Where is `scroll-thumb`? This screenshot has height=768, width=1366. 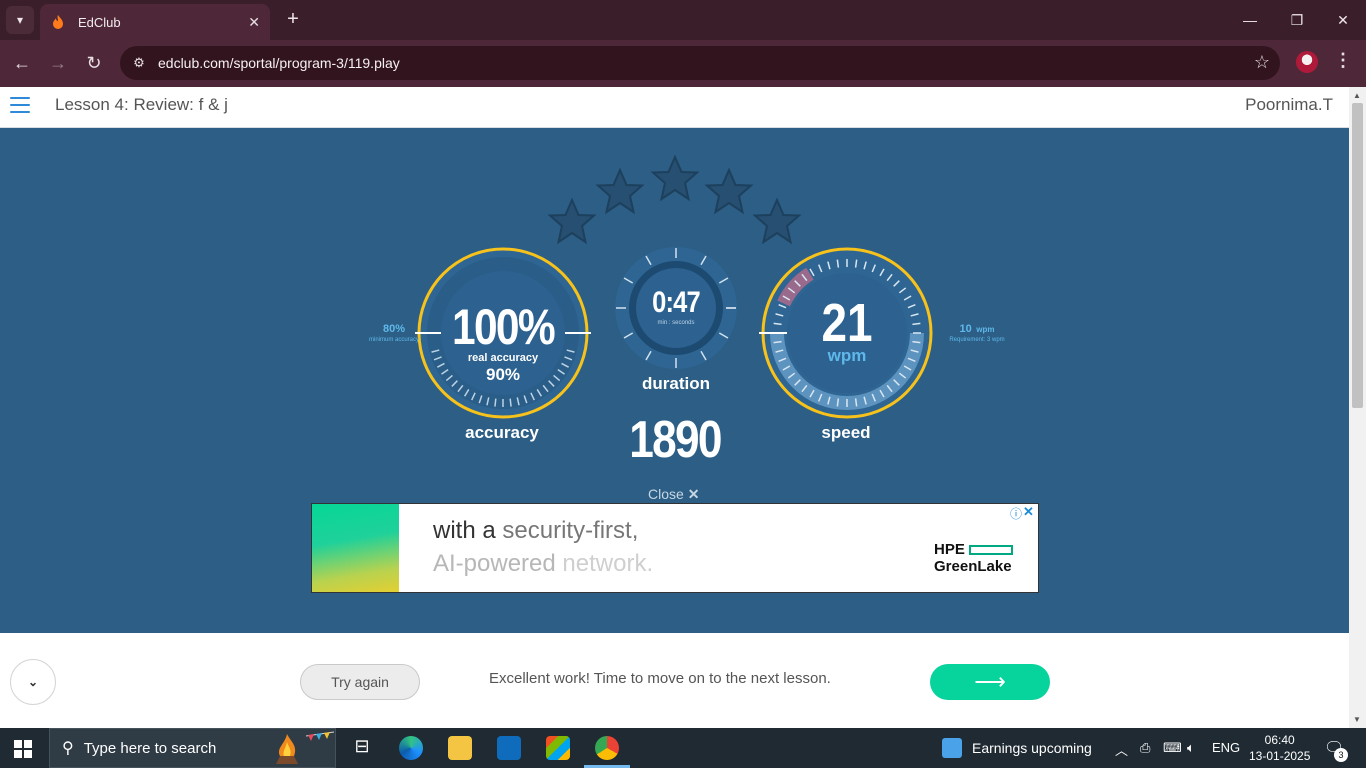
scroll-thumb is located at coordinates (1357, 255).